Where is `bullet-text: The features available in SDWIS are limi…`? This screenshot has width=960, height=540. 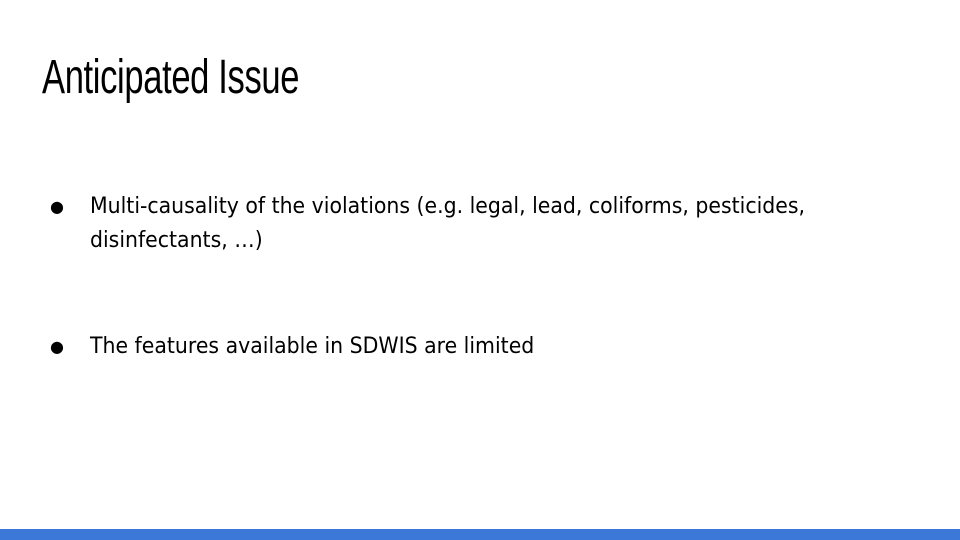
bullet-text: The features available in SDWIS are limi… is located at coordinates (312, 346).